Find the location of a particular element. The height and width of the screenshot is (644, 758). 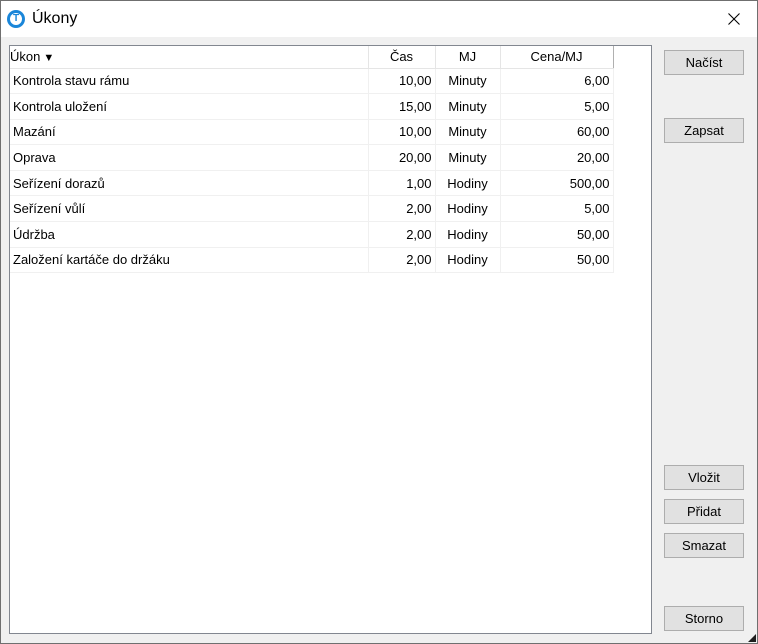

vlozit-button: Vložit is located at coordinates (704, 477).